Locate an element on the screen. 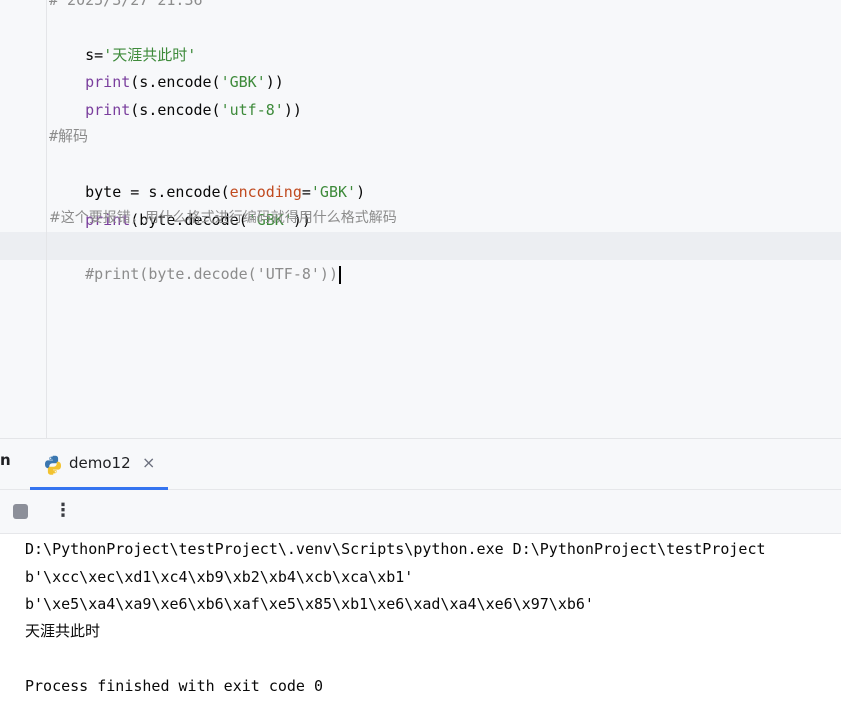 Image resolution: width=841 pixels, height=703 pixels. run-tool-window-header: n demo12 × is located at coordinates (420, 464).